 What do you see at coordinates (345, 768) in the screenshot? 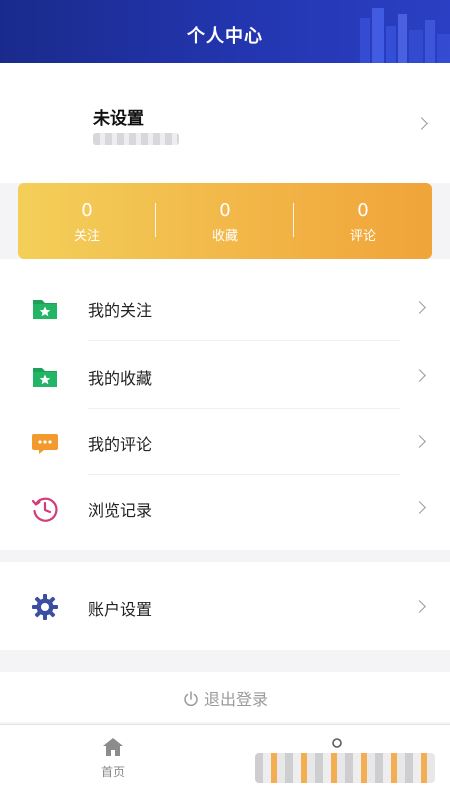
I see `blurred-overlay` at bounding box center [345, 768].